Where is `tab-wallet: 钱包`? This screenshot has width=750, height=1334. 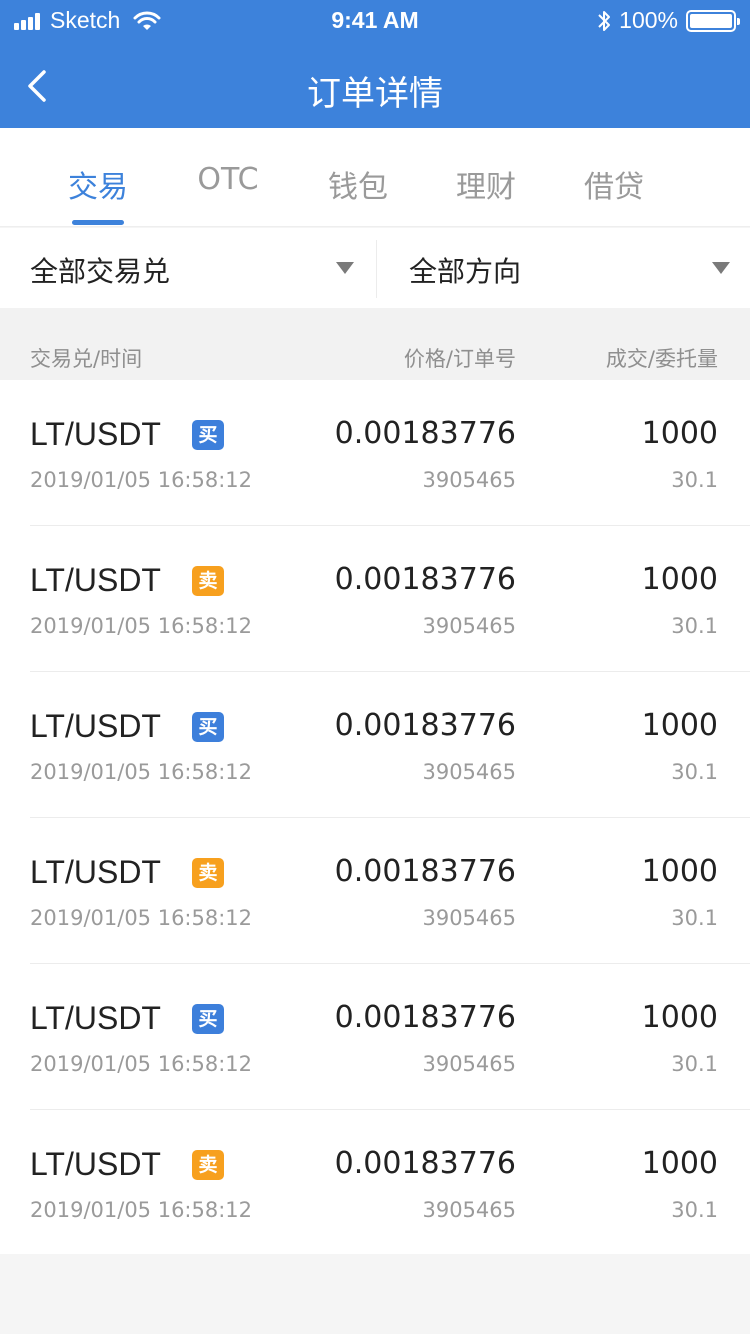
tab-wallet: 钱包 is located at coordinates (358, 184).